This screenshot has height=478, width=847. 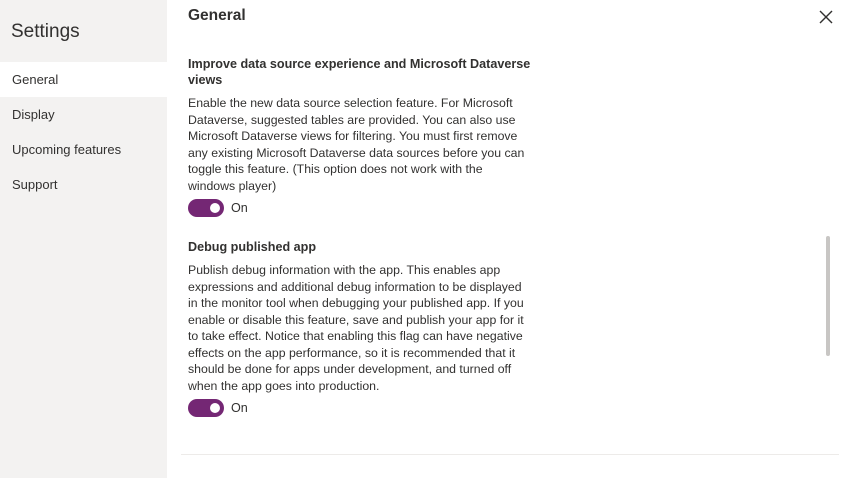 I want to click on sidebar-item-upcoming-features: Upcoming features, so click(x=83, y=149).